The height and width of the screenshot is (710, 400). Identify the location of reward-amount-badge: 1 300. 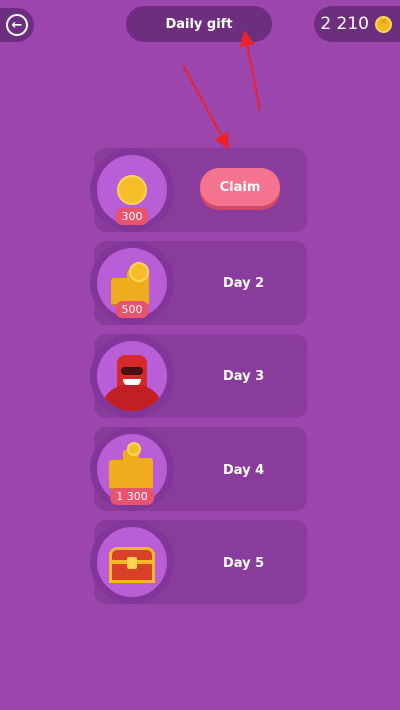
(132, 496).